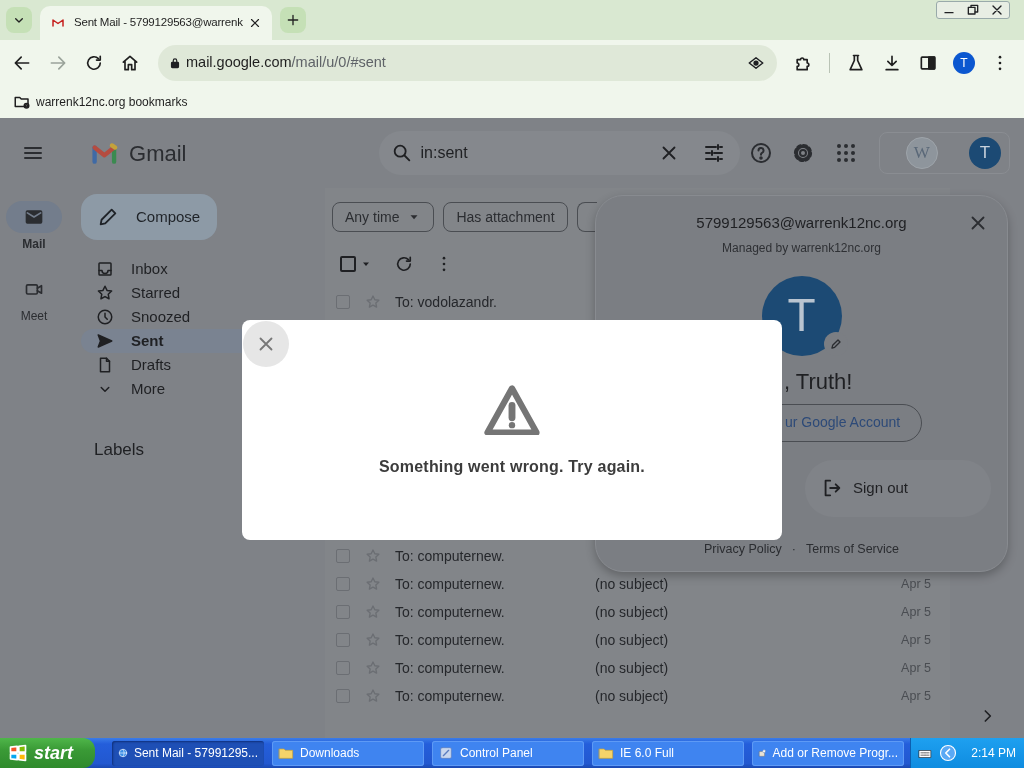 This screenshot has width=1024, height=768. Describe the element at coordinates (266, 344) in the screenshot. I see `close-button` at that location.